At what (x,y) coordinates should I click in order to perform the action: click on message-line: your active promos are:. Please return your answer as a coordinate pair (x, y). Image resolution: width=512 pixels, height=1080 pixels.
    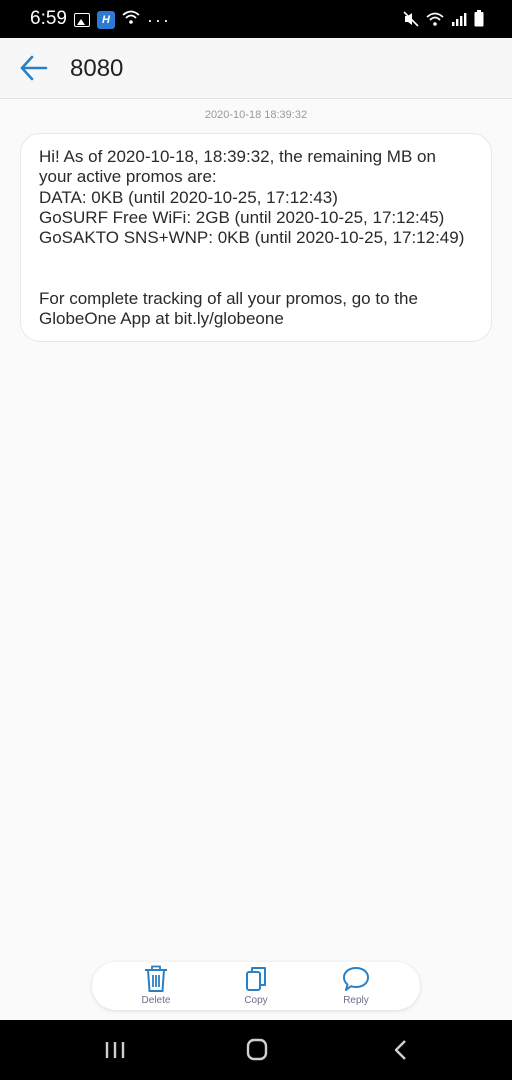
    Looking at the image, I should click on (128, 177).